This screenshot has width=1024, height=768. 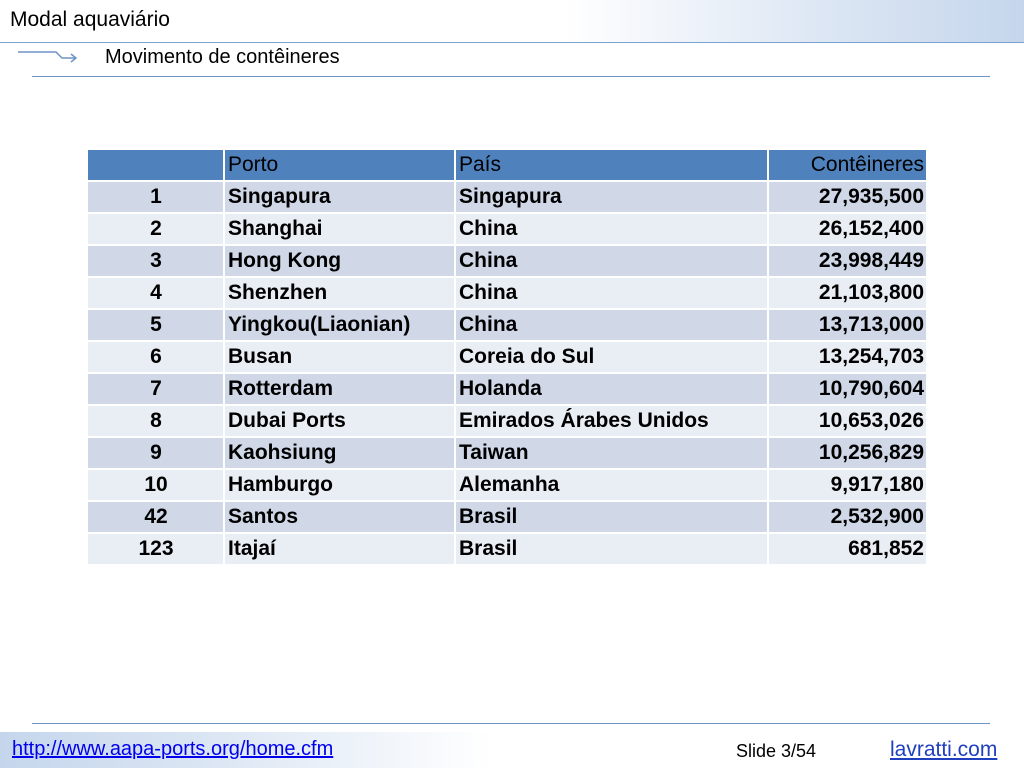 I want to click on table-header-row: Porto País Contêineres, so click(x=507, y=166).